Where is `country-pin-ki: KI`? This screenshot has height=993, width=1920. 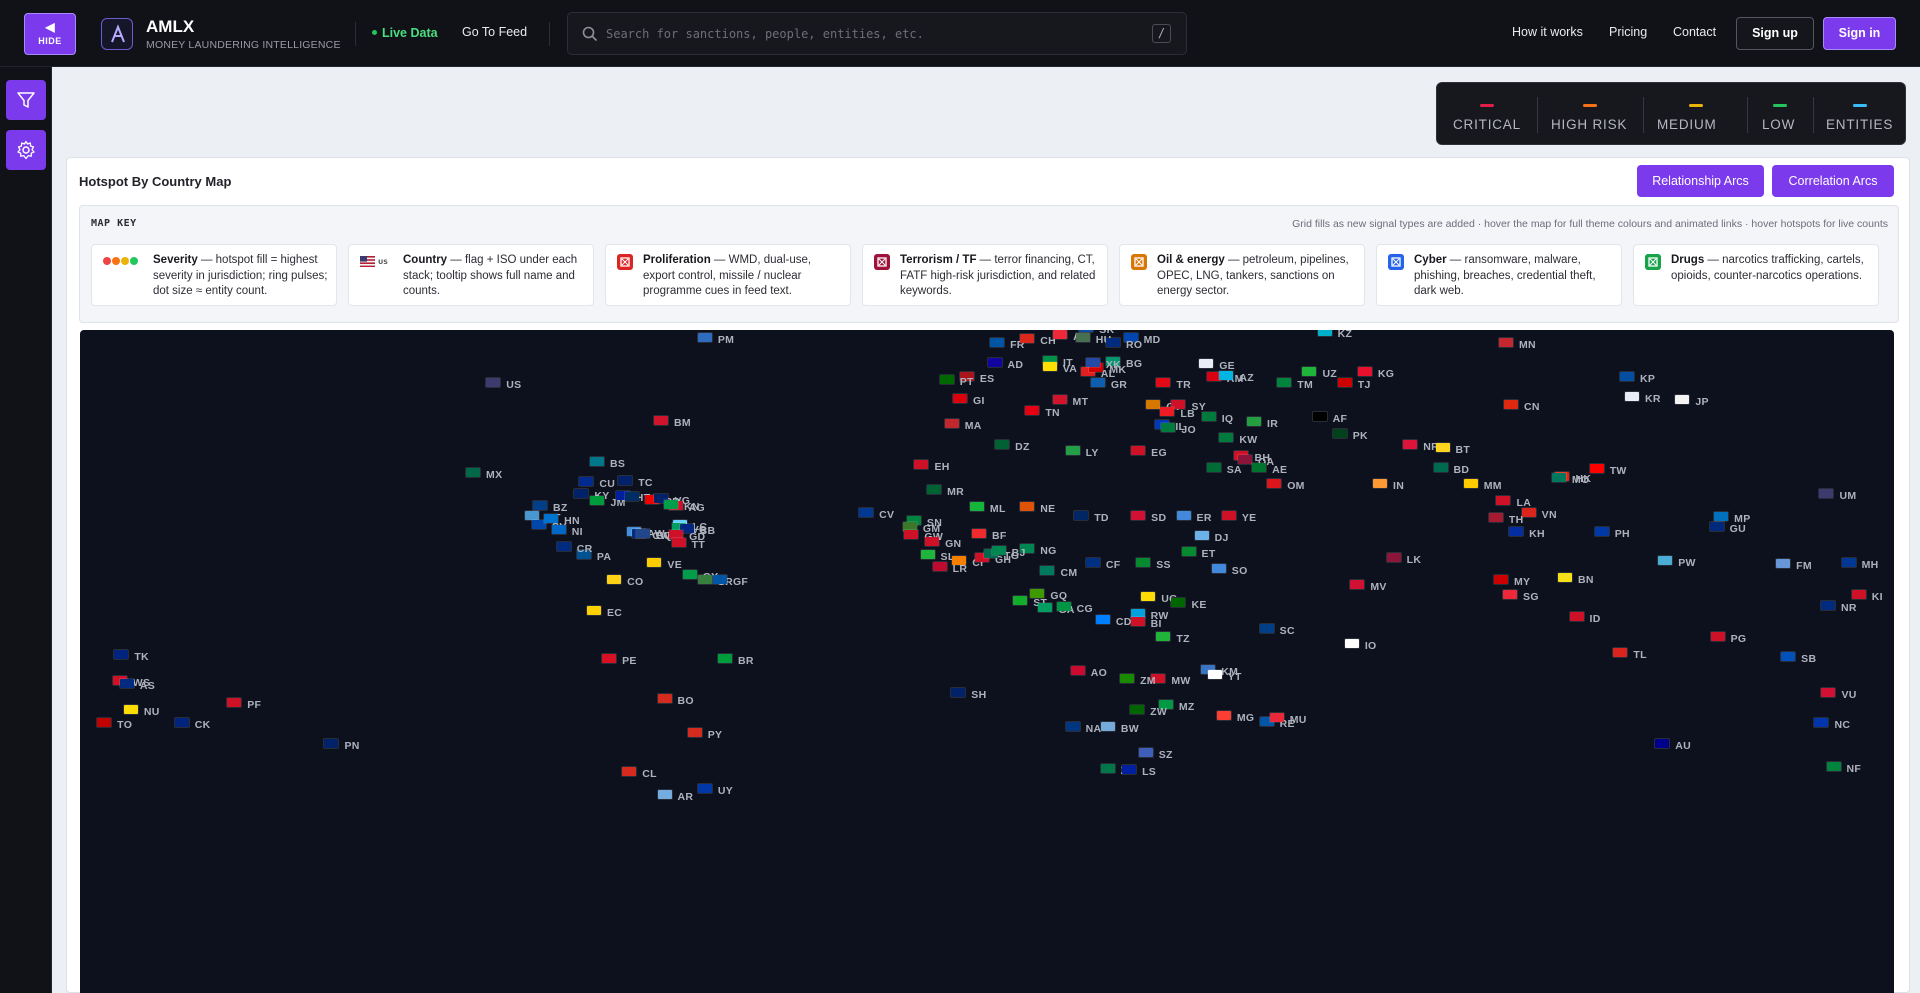
country-pin-ki: KI is located at coordinates (1867, 595).